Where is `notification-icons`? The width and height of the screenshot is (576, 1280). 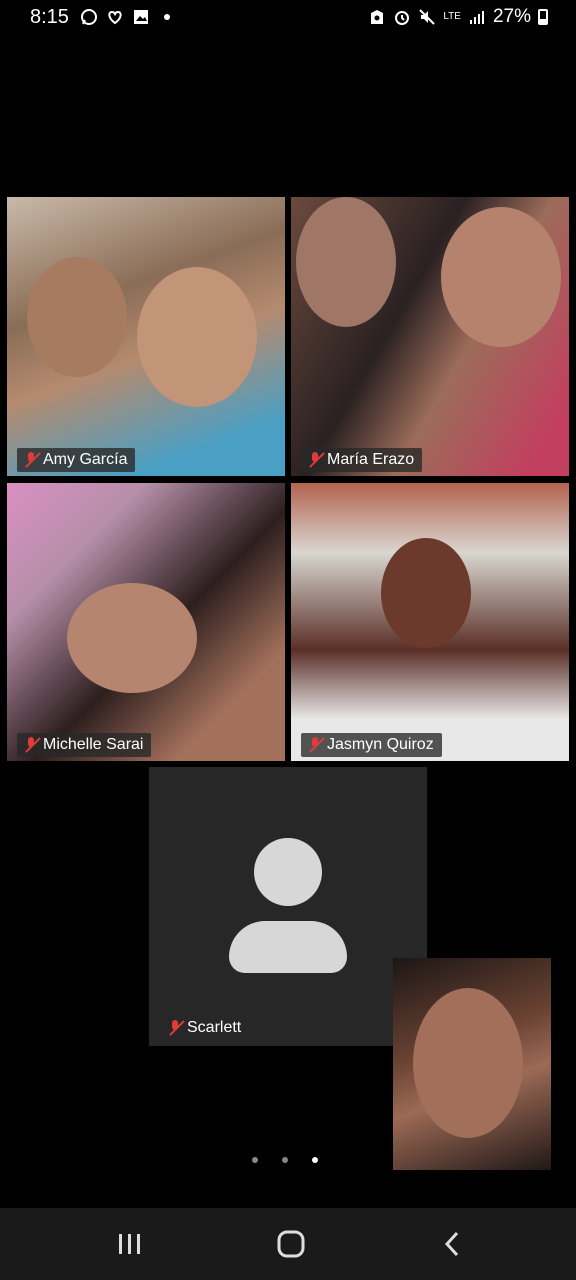 notification-icons is located at coordinates (128, 17).